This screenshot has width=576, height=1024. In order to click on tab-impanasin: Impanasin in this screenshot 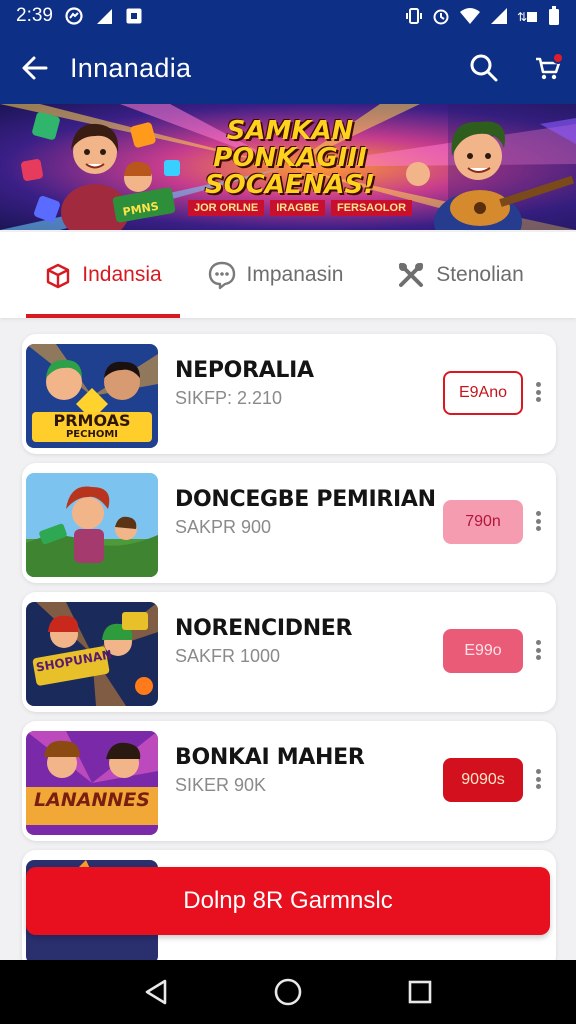, I will do `click(275, 275)`.